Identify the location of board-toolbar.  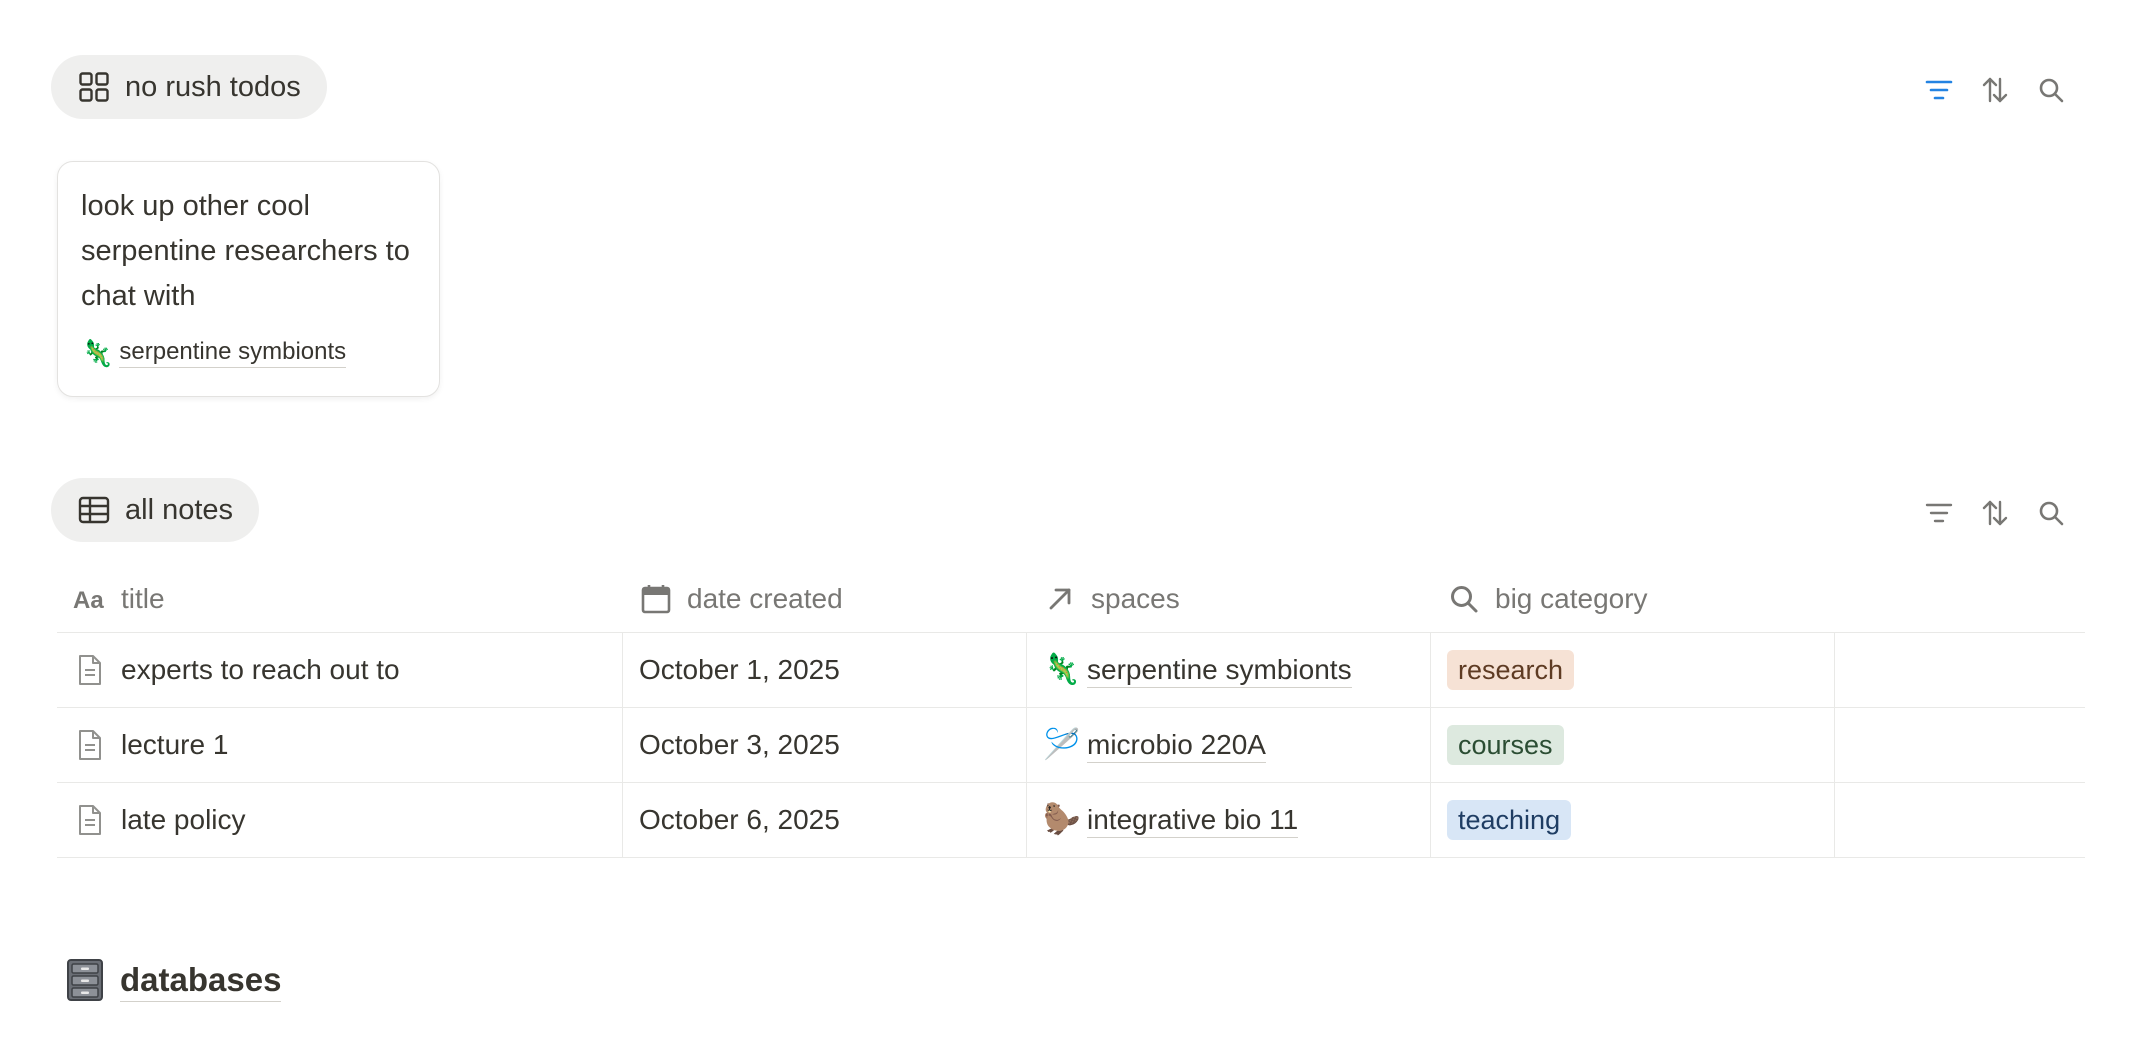
(1995, 90).